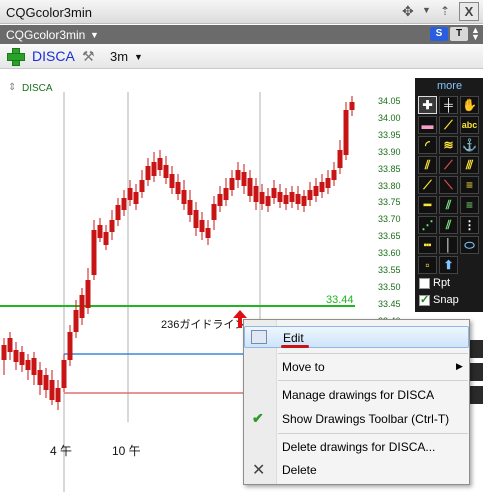 Image resolution: width=483 pixels, height=495 pixels. I want to click on price-tick-label: 33.60, so click(389, 253).